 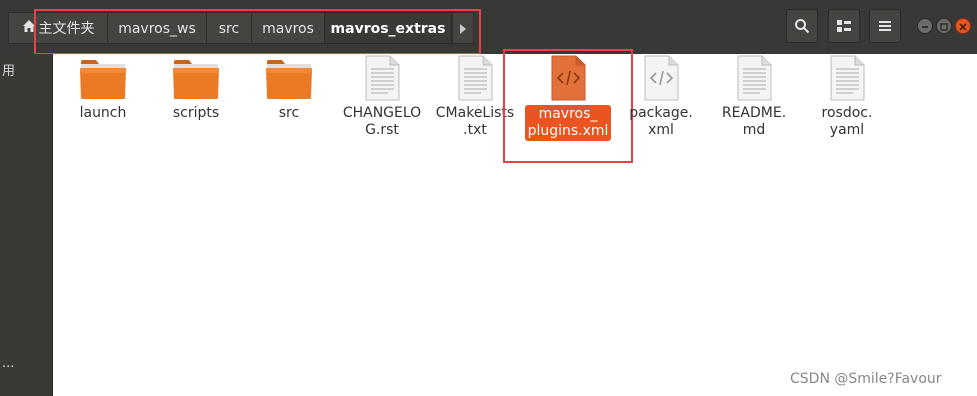 I want to click on file-name: scripts, so click(x=196, y=113).